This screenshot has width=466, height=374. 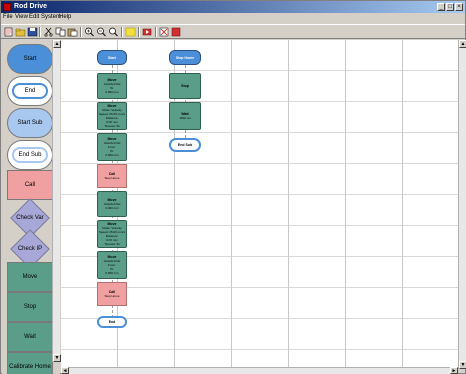 I want to click on flow-node-rect: Move Axis/Acc/Vel 0.000 mm, so click(x=112, y=204).